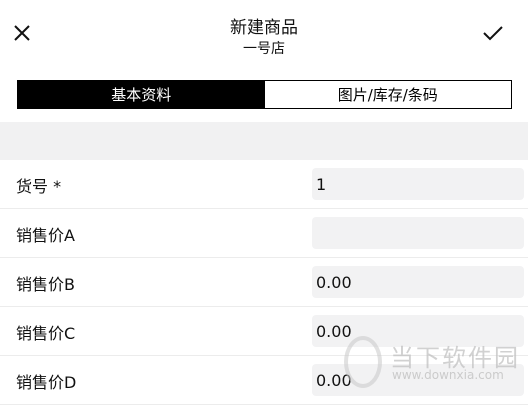 The image size is (528, 405). What do you see at coordinates (45, 235) in the screenshot?
I see `price-a-label: 销售价A` at bounding box center [45, 235].